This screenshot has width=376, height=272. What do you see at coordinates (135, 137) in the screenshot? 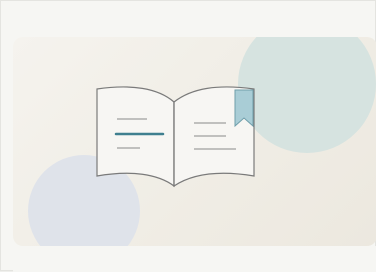
I see `book-left-page` at bounding box center [135, 137].